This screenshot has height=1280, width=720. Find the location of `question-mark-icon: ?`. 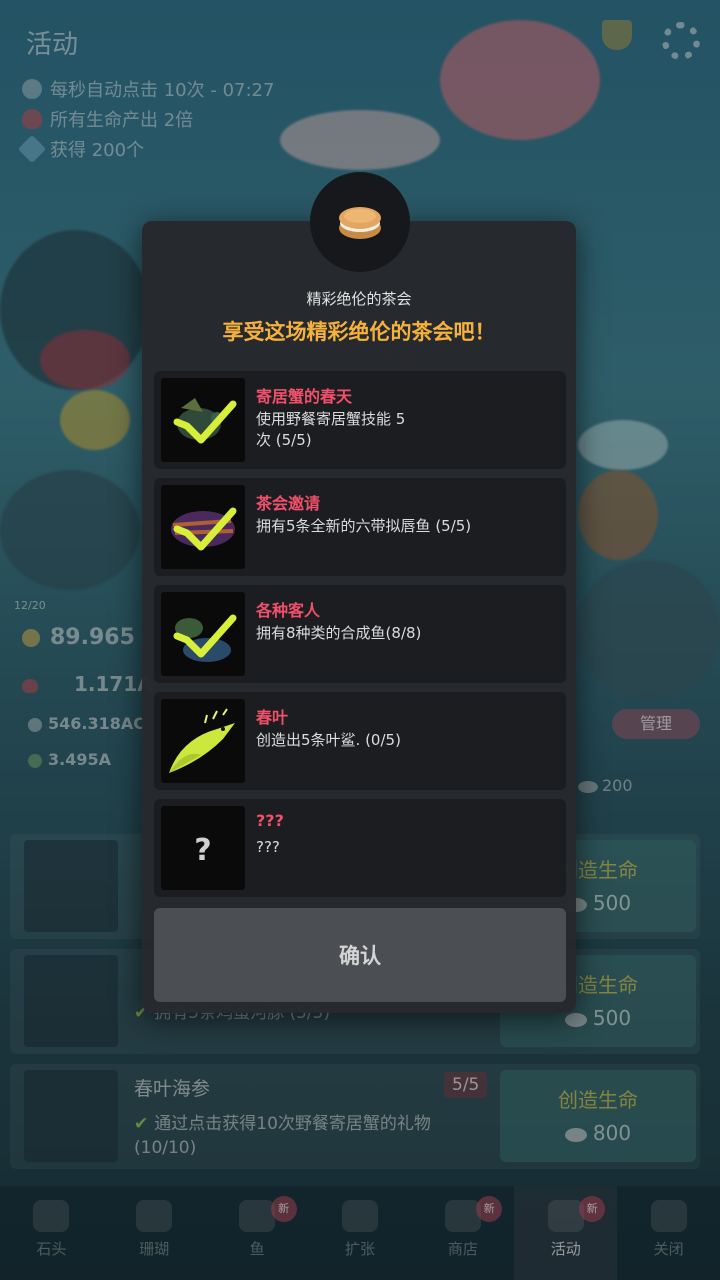

question-mark-icon: ? is located at coordinates (203, 848).